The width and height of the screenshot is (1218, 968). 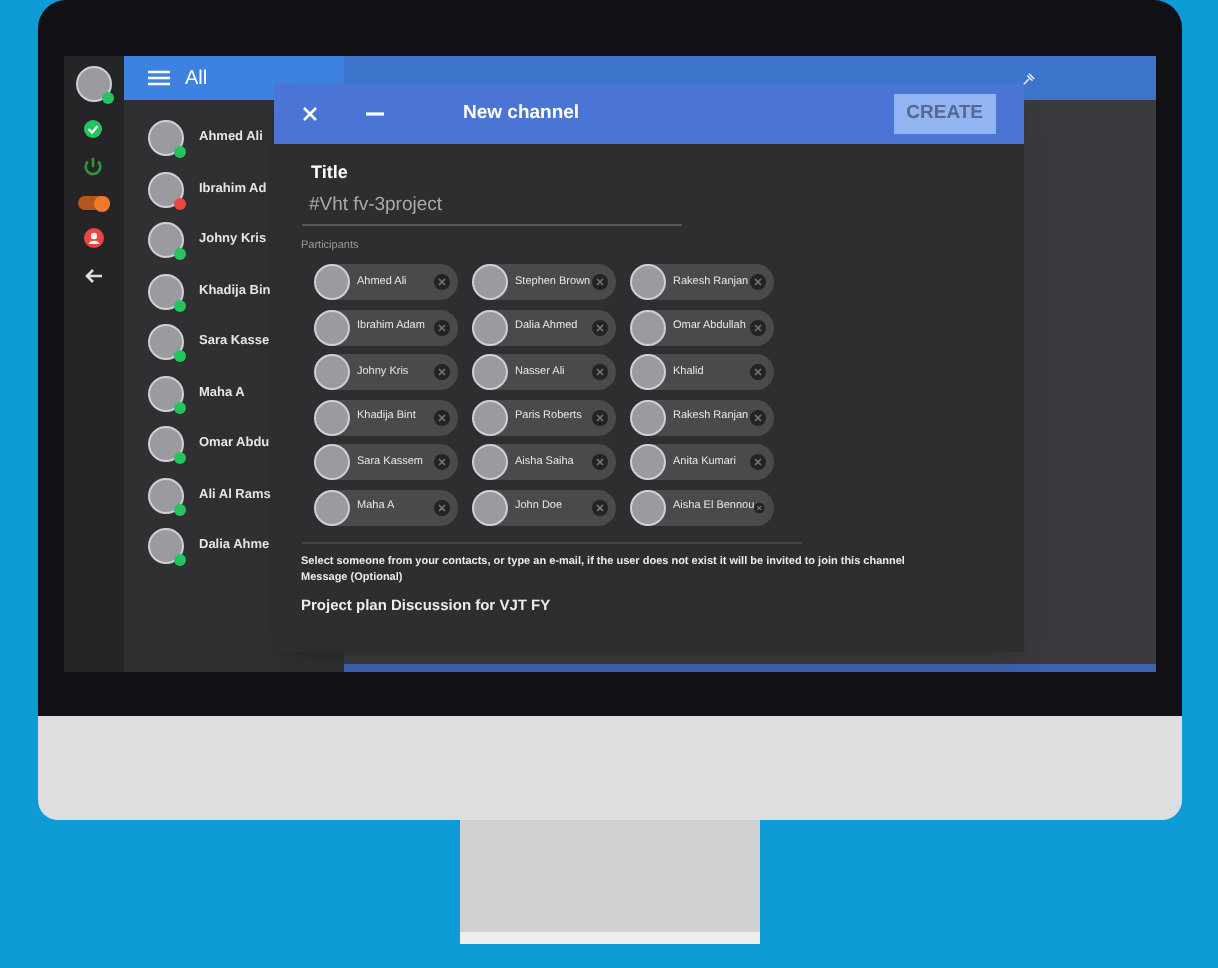 I want to click on check-circle-icon, so click(x=93, y=129).